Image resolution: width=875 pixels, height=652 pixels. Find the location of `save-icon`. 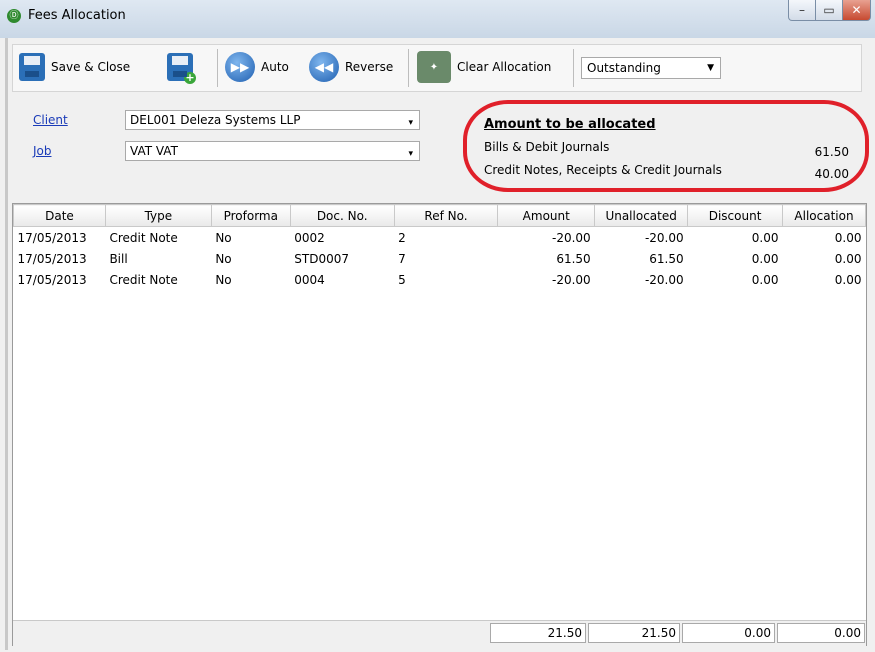

save-icon is located at coordinates (32, 67).